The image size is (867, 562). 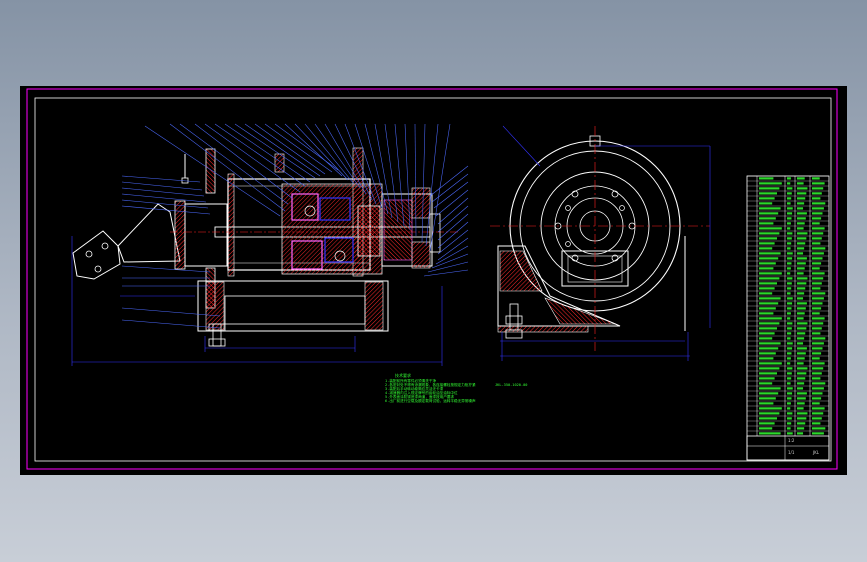 I want to click on title-sheet: 1/1, so click(x=791, y=452).